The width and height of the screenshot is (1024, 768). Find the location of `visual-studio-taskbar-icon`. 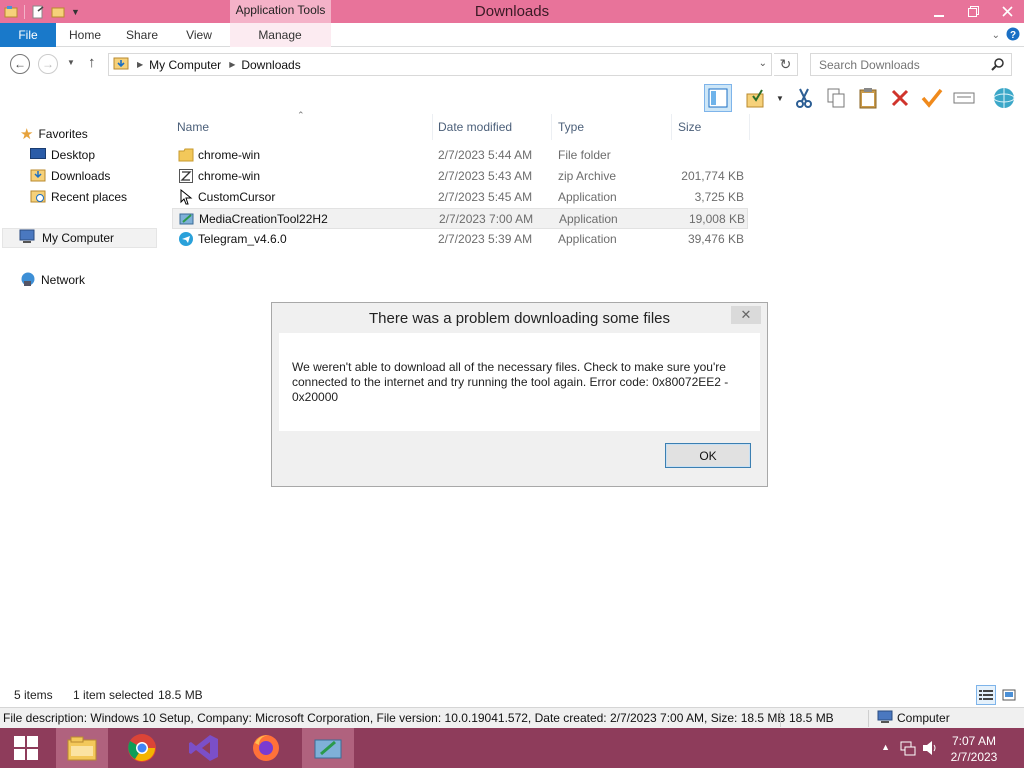

visual-studio-taskbar-icon is located at coordinates (204, 748).